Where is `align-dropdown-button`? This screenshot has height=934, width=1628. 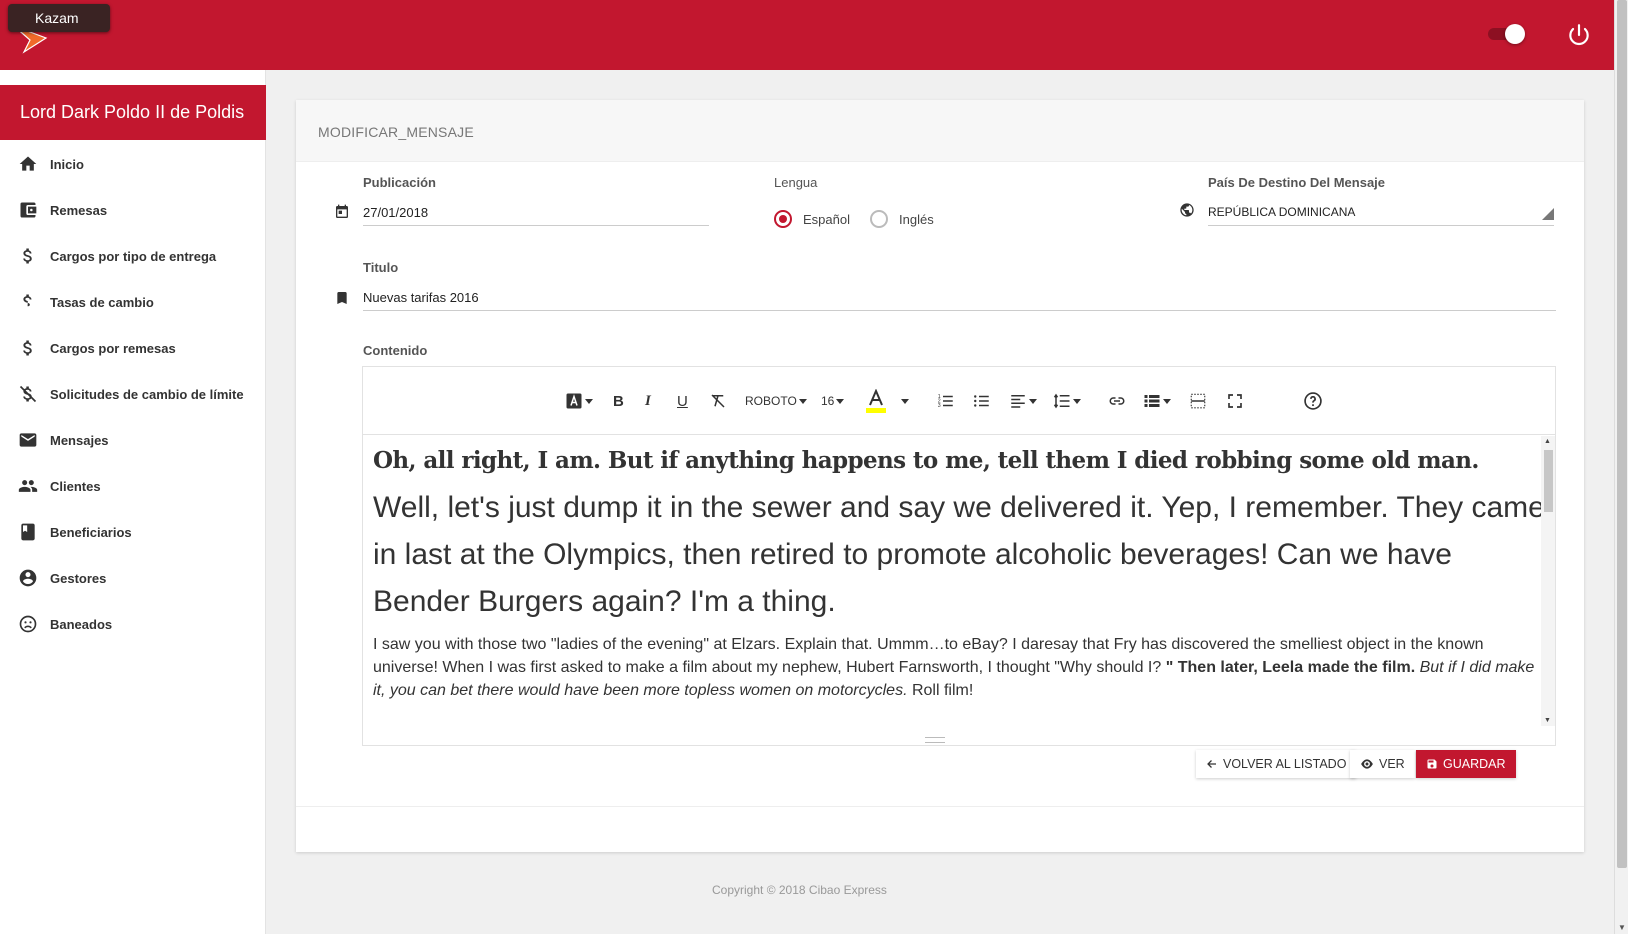 align-dropdown-button is located at coordinates (1023, 401).